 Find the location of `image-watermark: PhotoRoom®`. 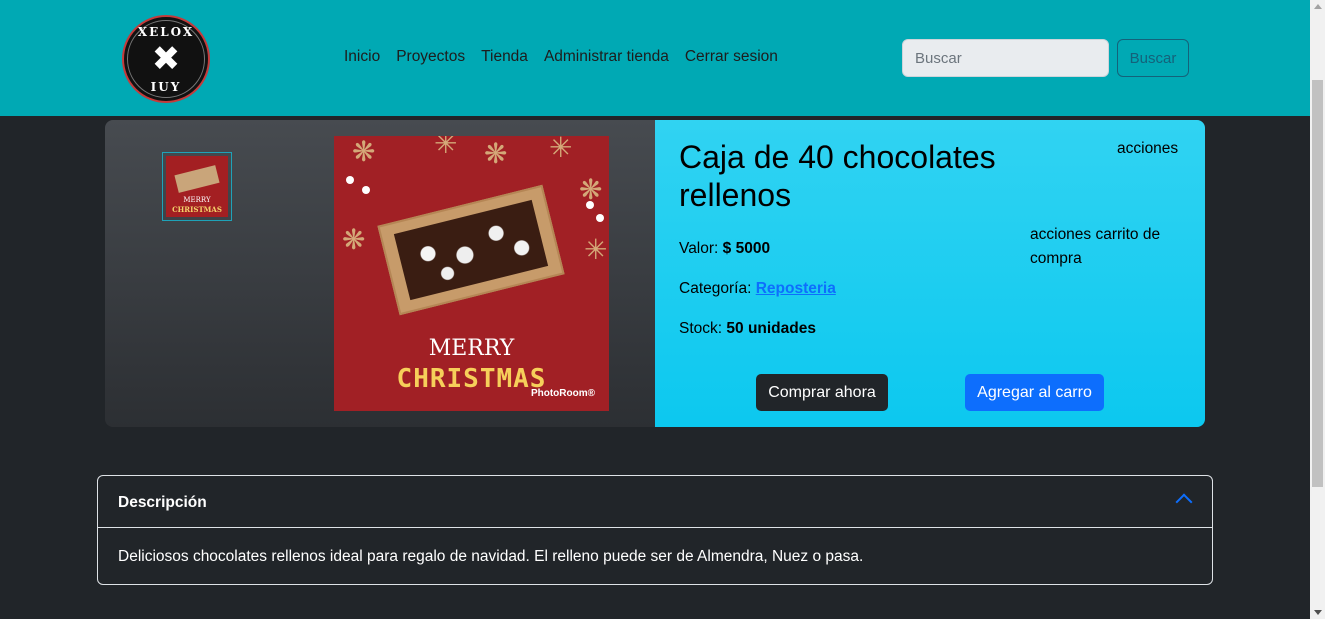

image-watermark: PhotoRoom® is located at coordinates (562, 393).